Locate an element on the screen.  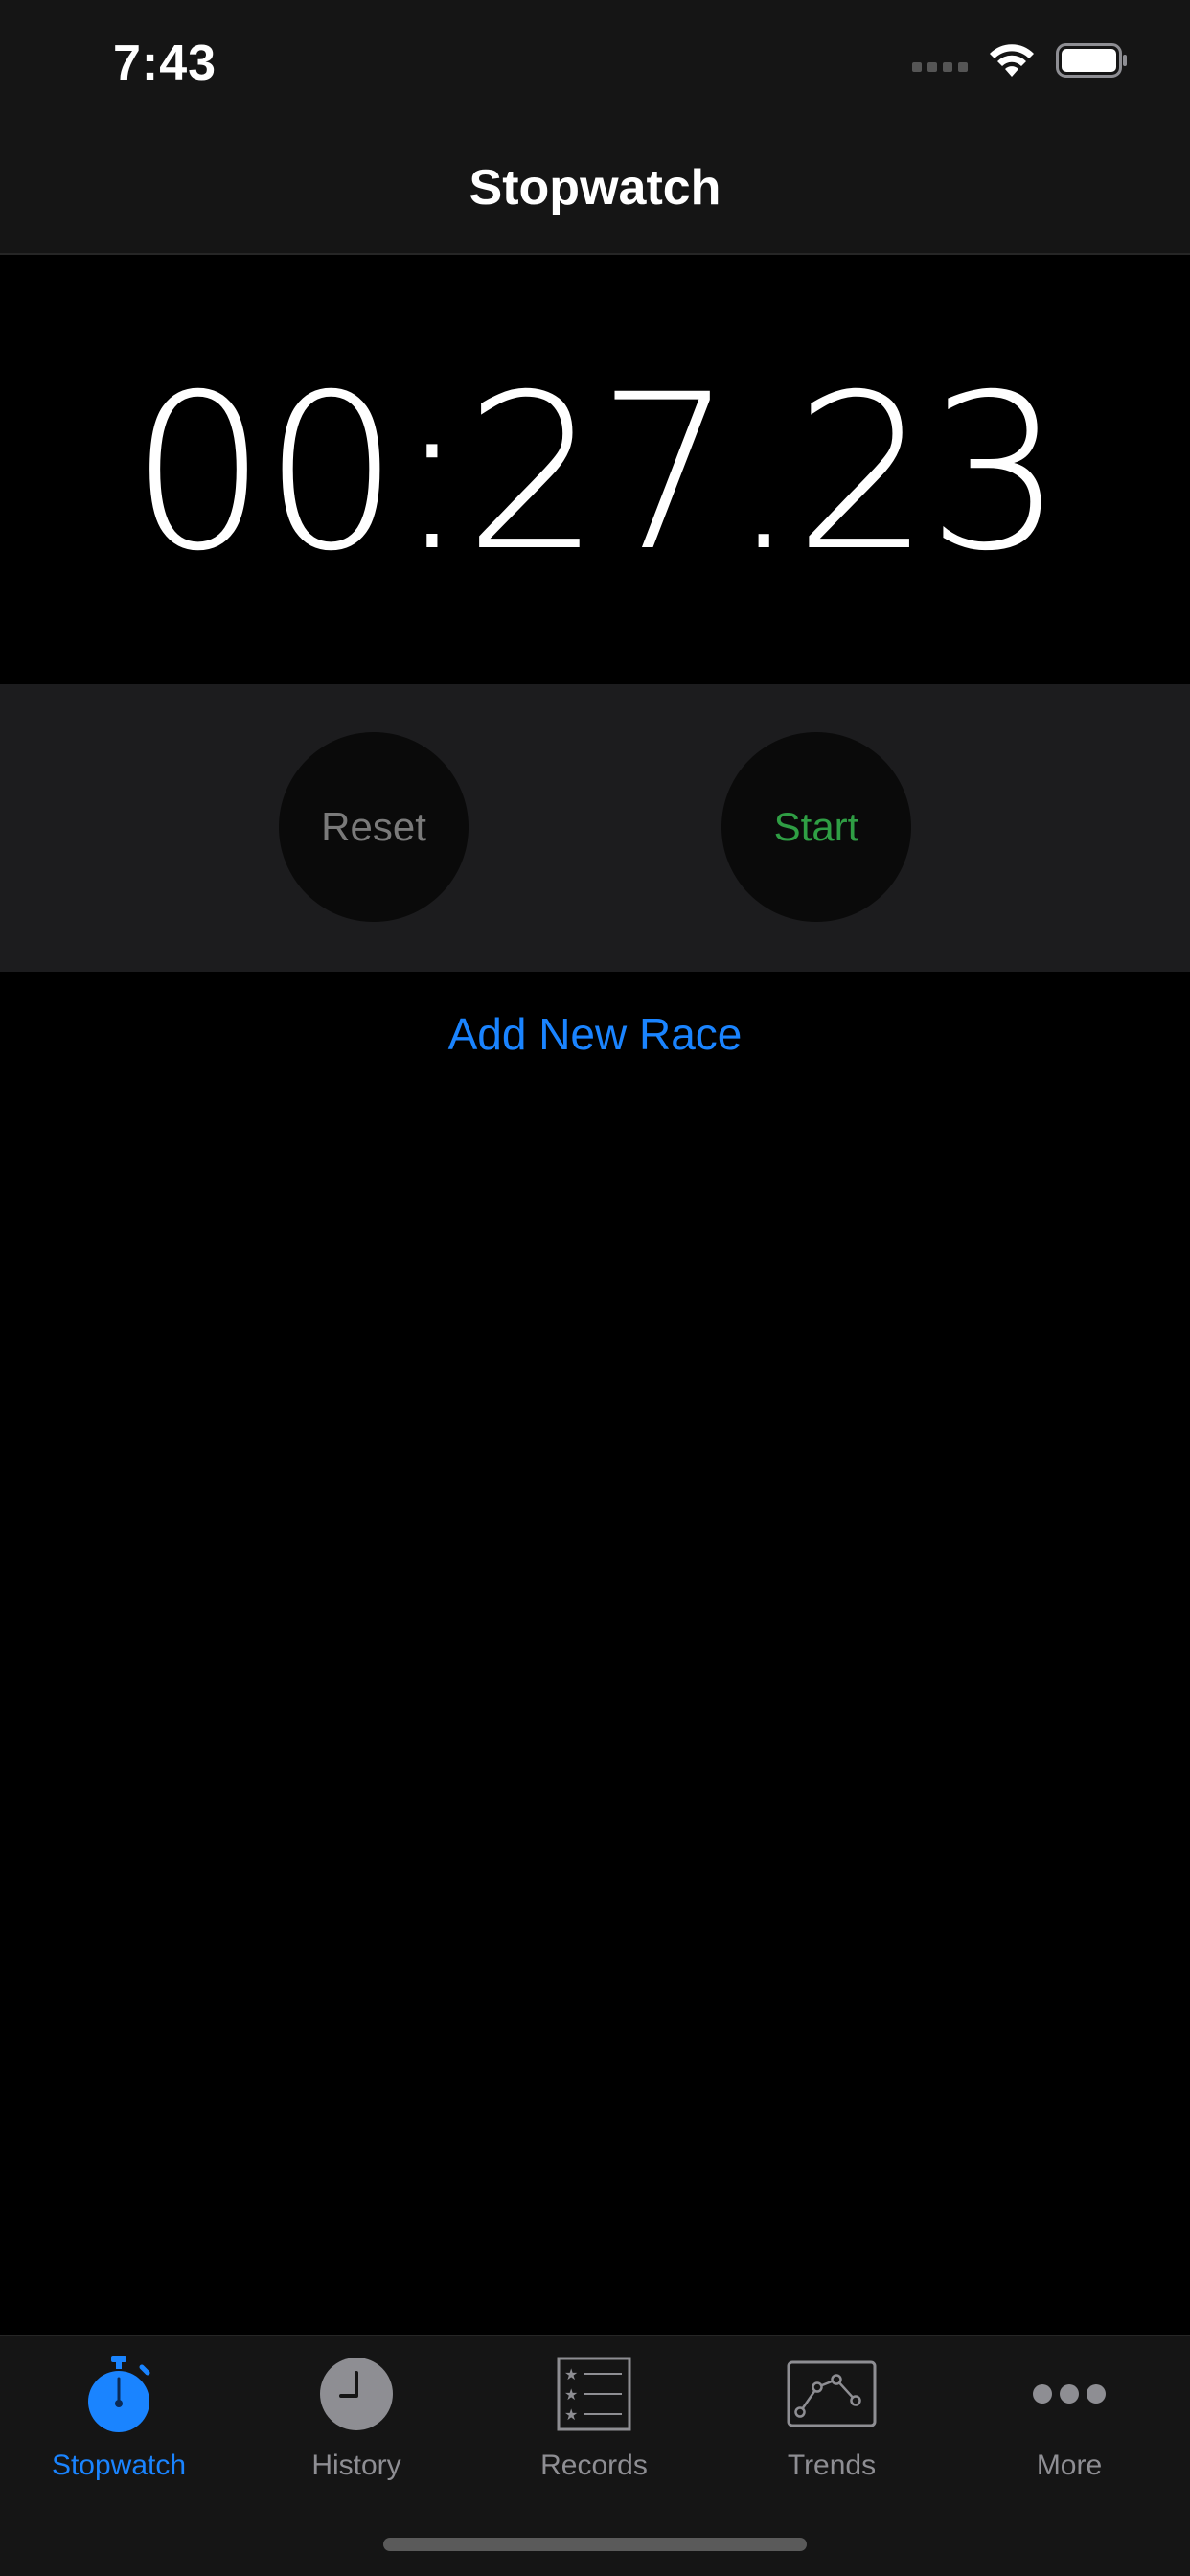
top-bar: 7:43 Stopwatch is located at coordinates (595, 127).